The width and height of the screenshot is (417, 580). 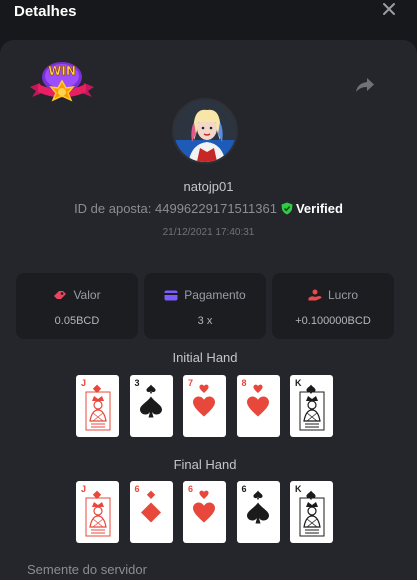 What do you see at coordinates (216, 208) in the screenshot?
I see `bet-id-value: 44996229171511361` at bounding box center [216, 208].